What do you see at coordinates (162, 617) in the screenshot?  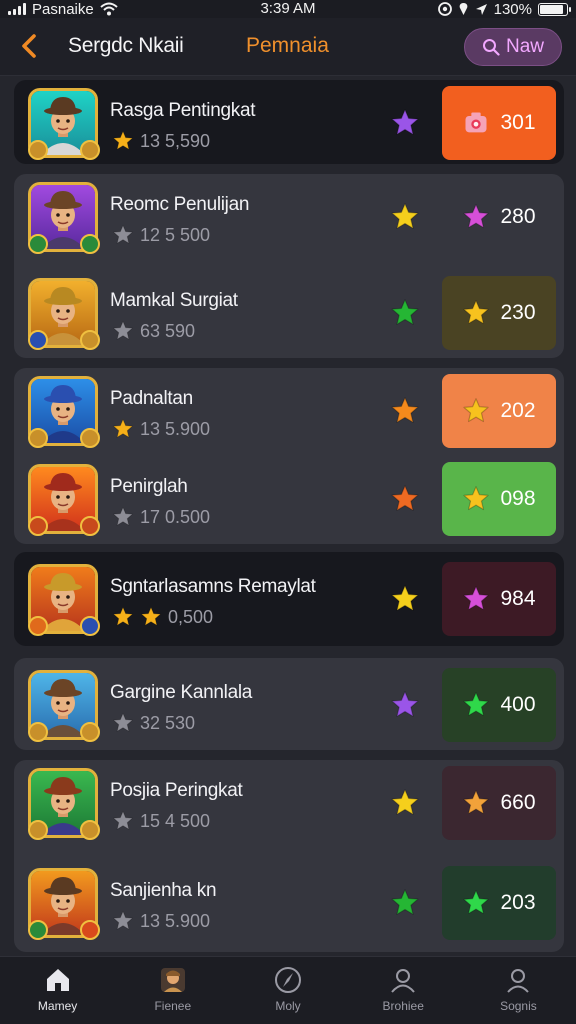 I see `rating-row: 0,500` at bounding box center [162, 617].